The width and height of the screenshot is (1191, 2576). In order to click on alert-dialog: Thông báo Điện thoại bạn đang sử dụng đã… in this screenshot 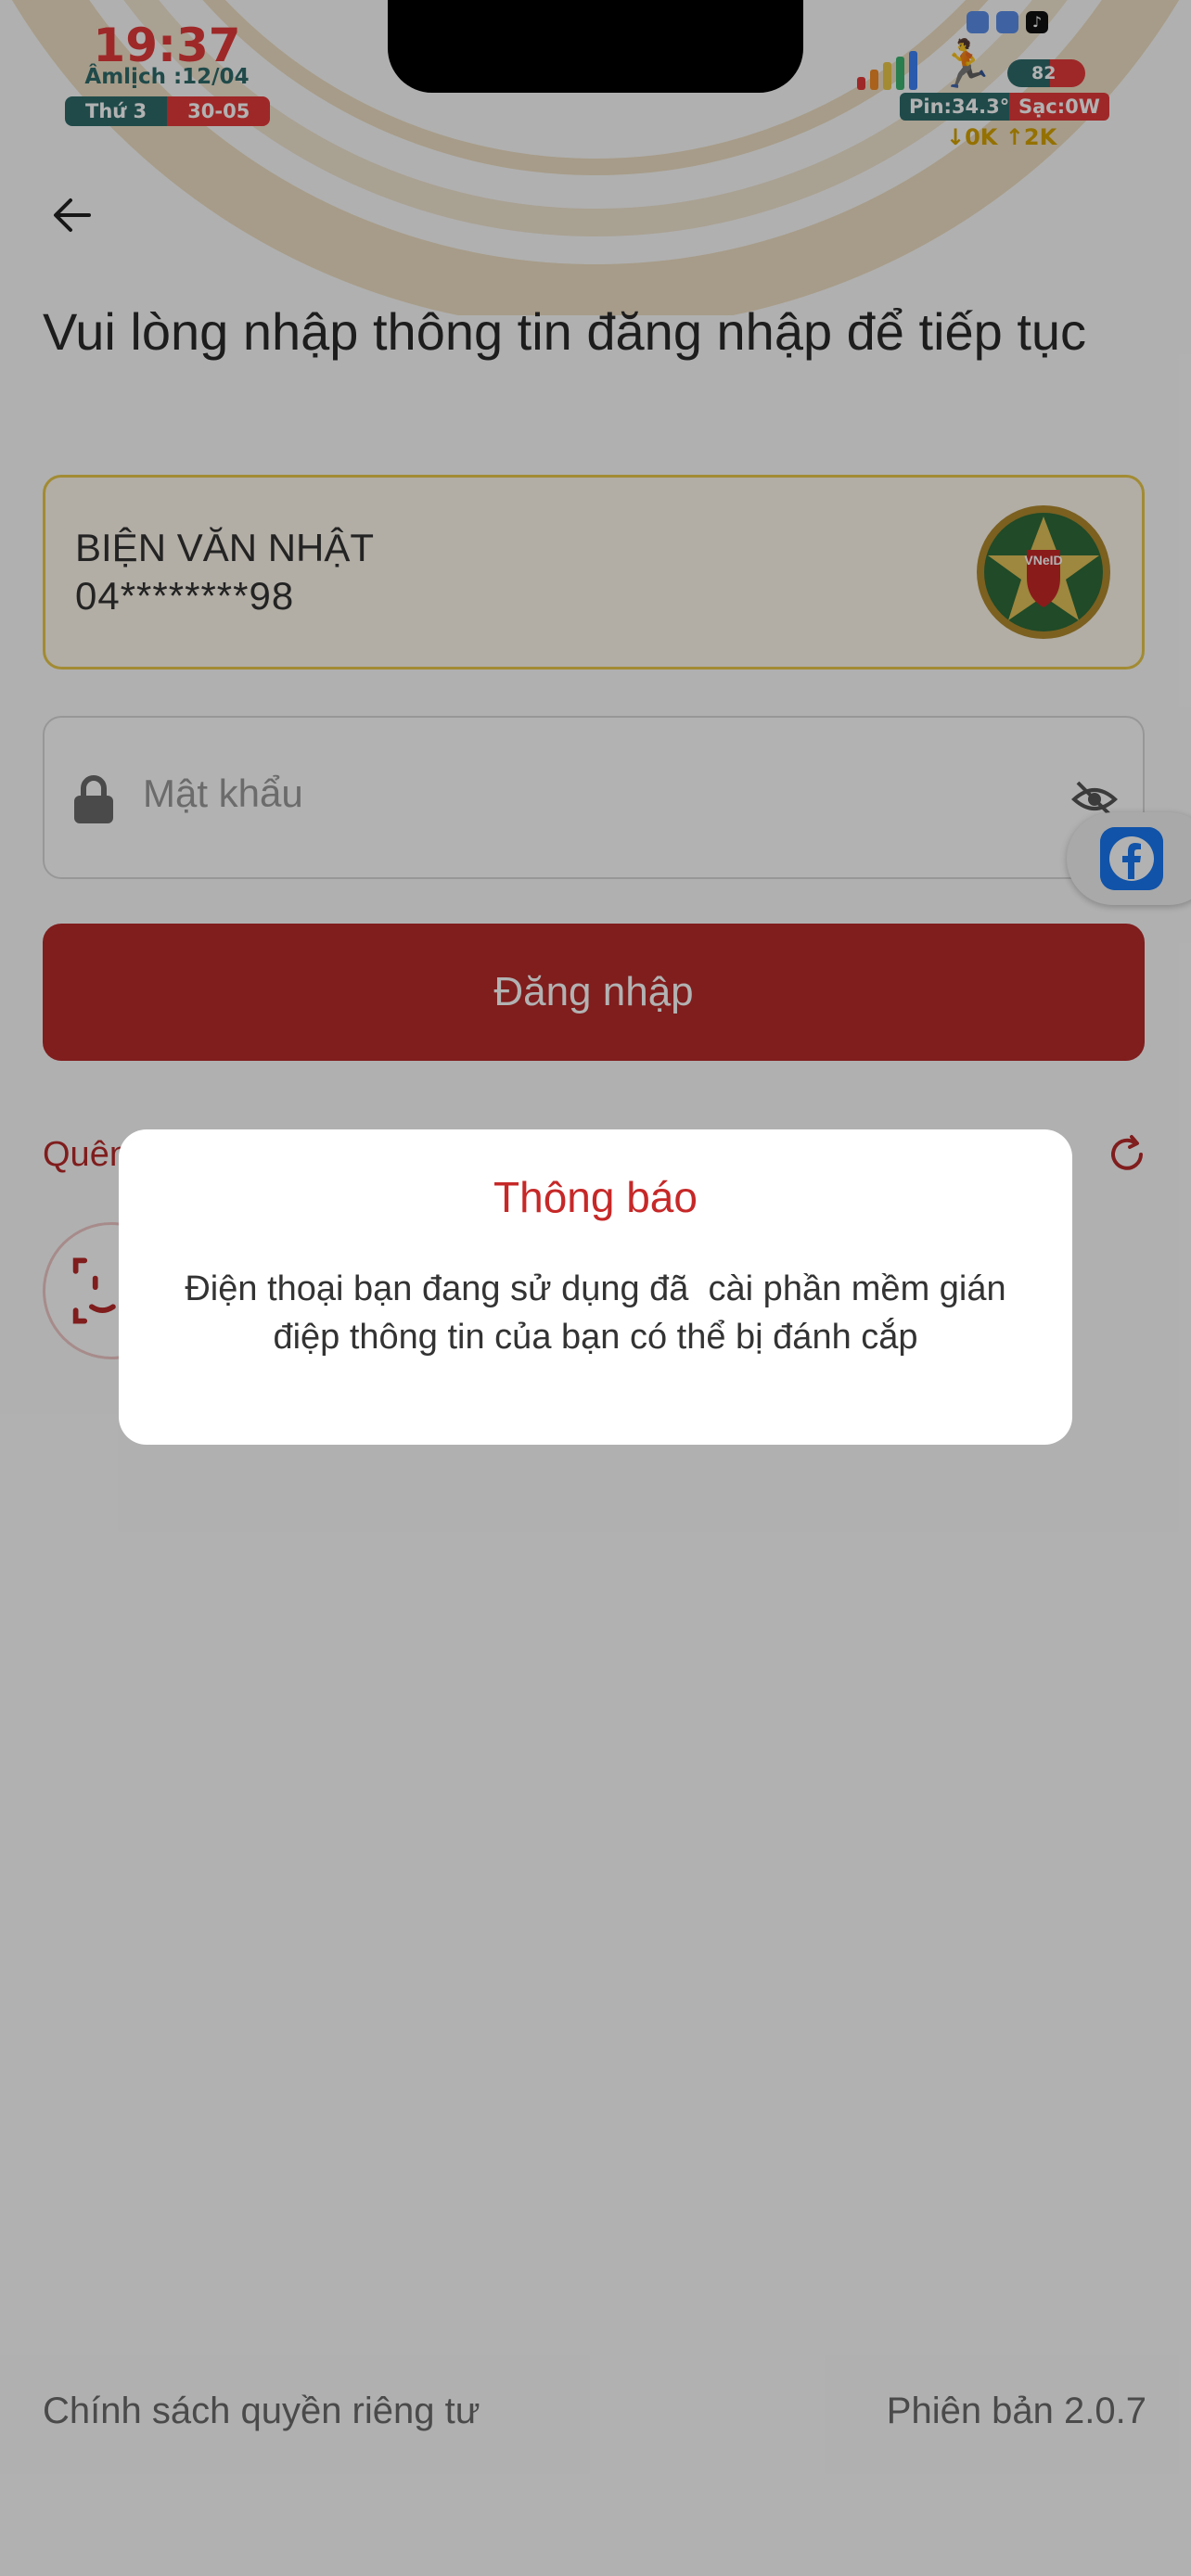, I will do `click(595, 1287)`.